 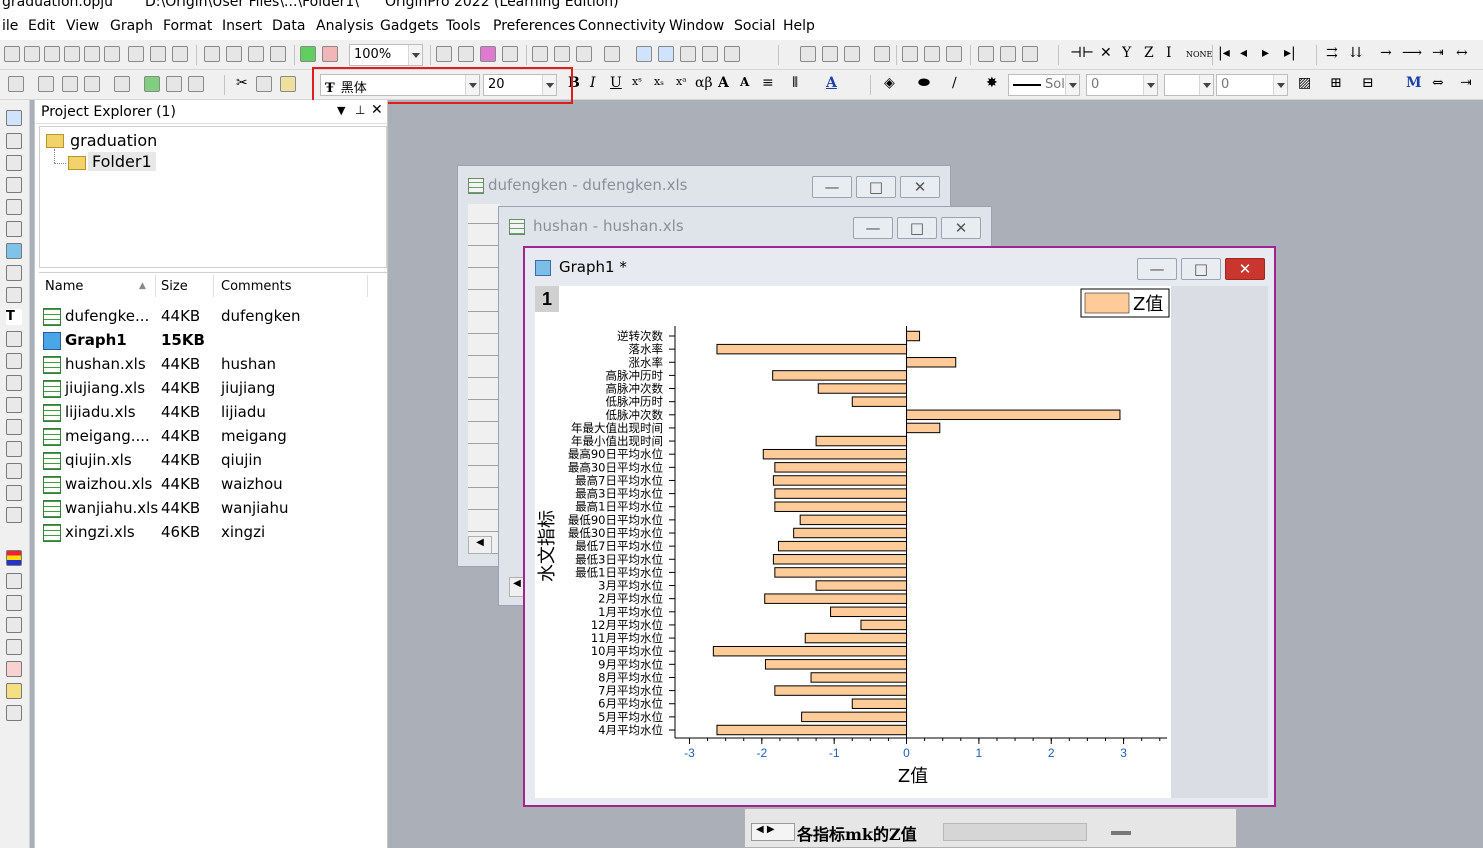 What do you see at coordinates (14, 141) in the screenshot?
I see `zoom-in-icon` at bounding box center [14, 141].